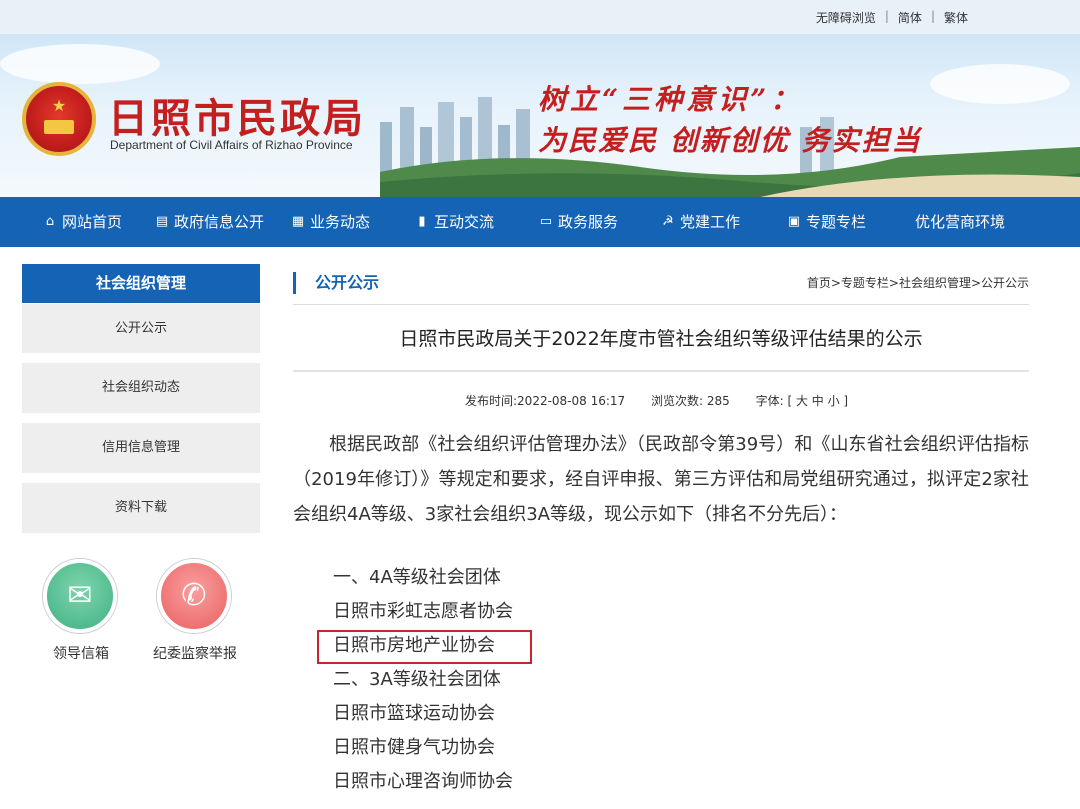 The image size is (1080, 809). I want to click on list-item: 日照市健身气功协会, so click(414, 747).